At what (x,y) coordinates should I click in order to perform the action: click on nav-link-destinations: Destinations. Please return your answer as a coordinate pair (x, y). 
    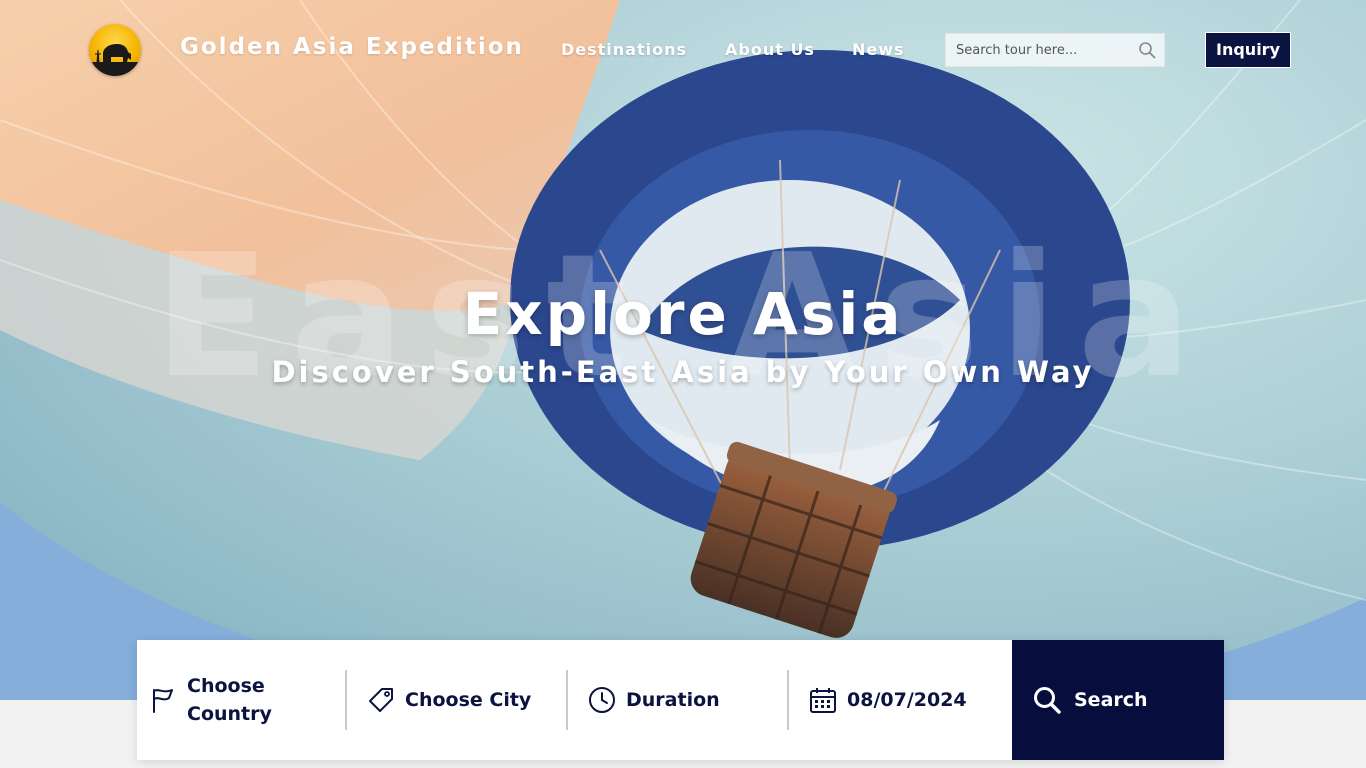
    Looking at the image, I should click on (624, 49).